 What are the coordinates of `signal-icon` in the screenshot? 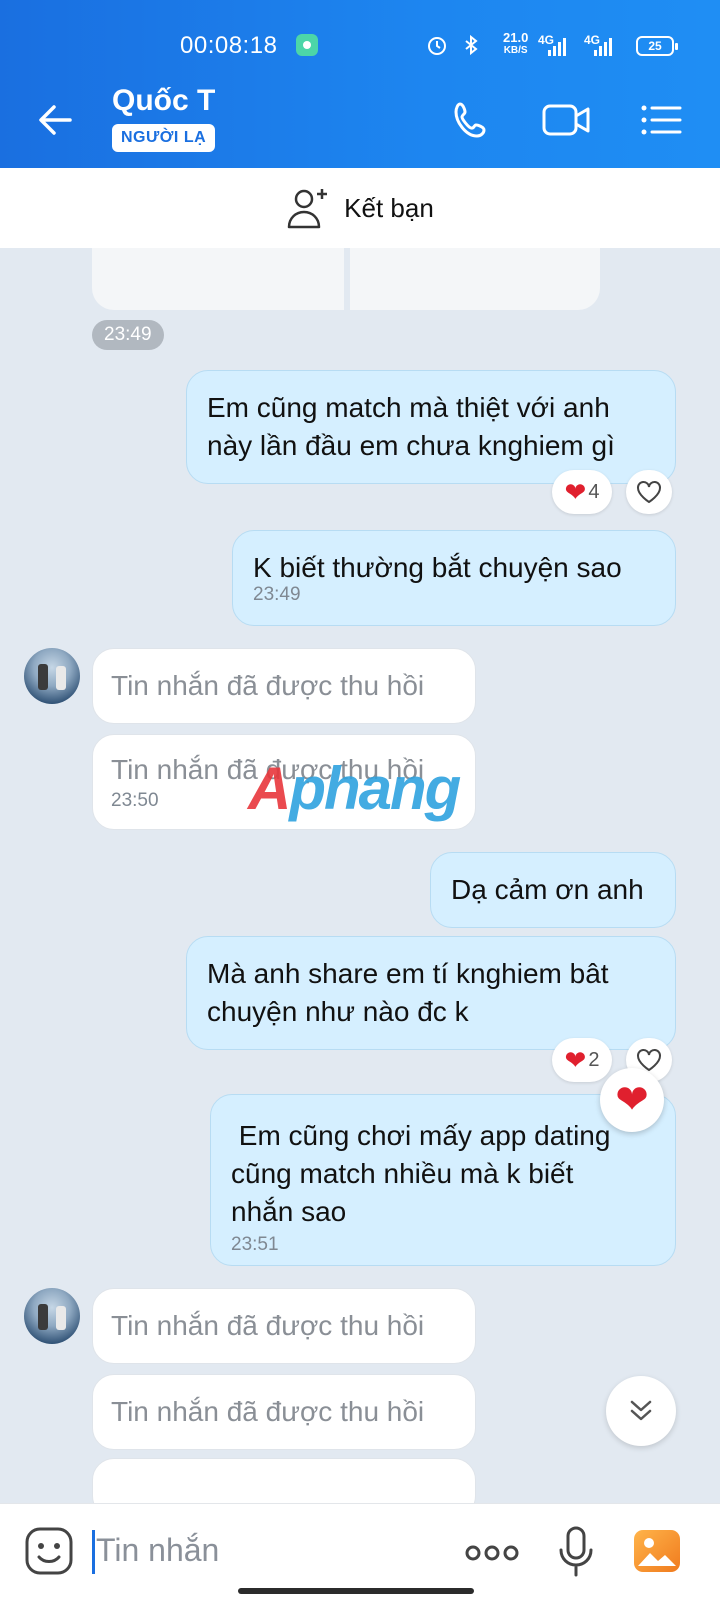 It's located at (557, 47).